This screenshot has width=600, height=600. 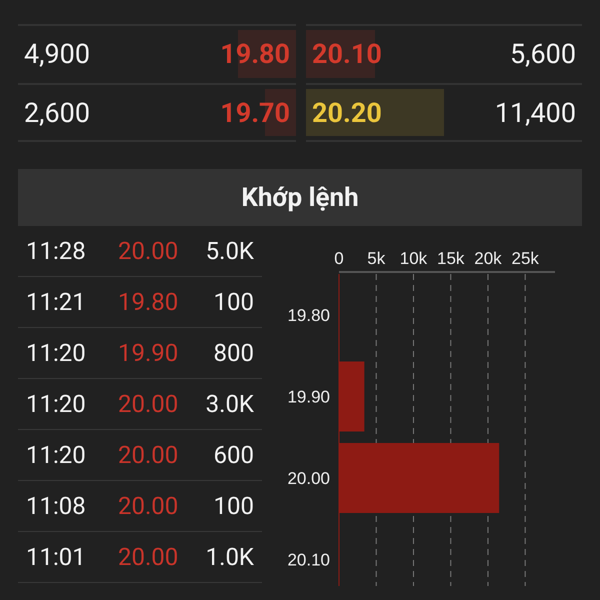 I want to click on price-label: 19.90, so click(x=308, y=397).